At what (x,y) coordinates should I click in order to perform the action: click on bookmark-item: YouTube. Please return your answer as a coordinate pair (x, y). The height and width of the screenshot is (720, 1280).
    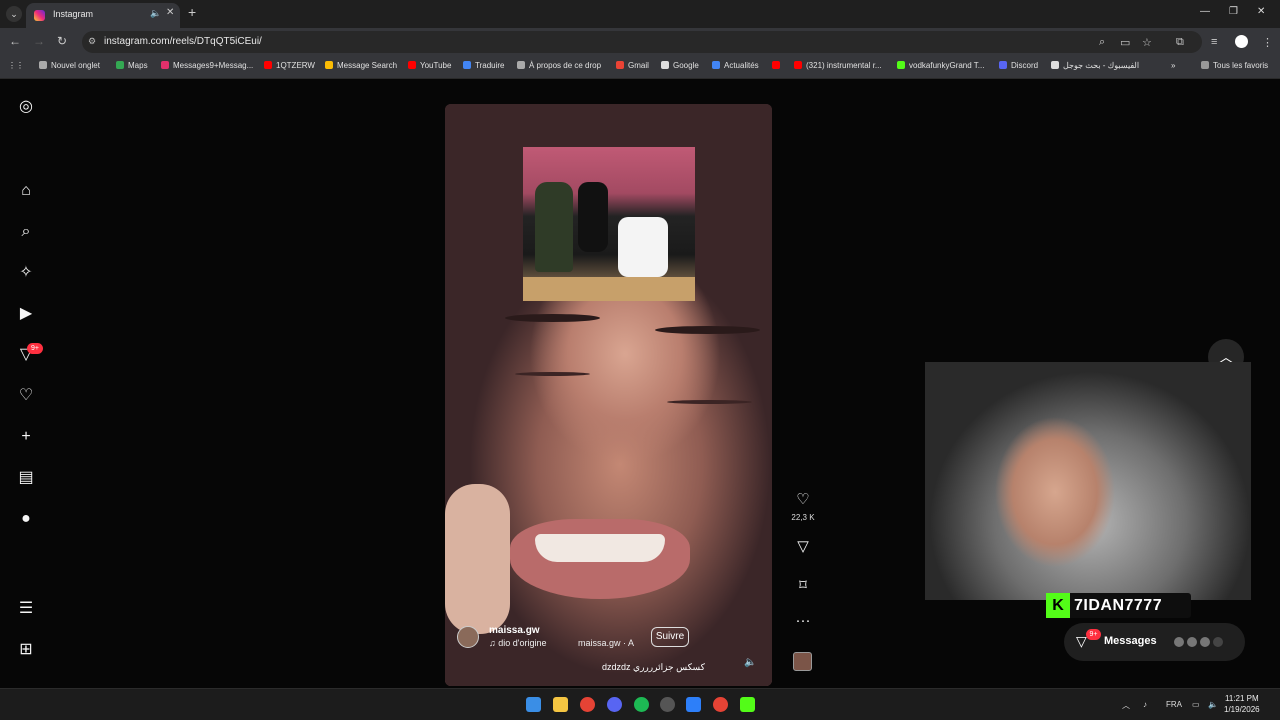
    Looking at the image, I should click on (429, 65).